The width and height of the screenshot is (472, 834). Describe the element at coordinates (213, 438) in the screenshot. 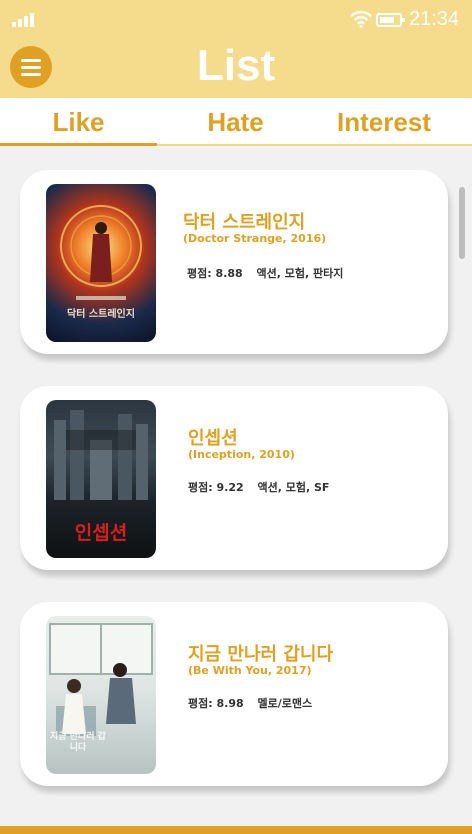

I see `movie-title: 인셉션` at that location.